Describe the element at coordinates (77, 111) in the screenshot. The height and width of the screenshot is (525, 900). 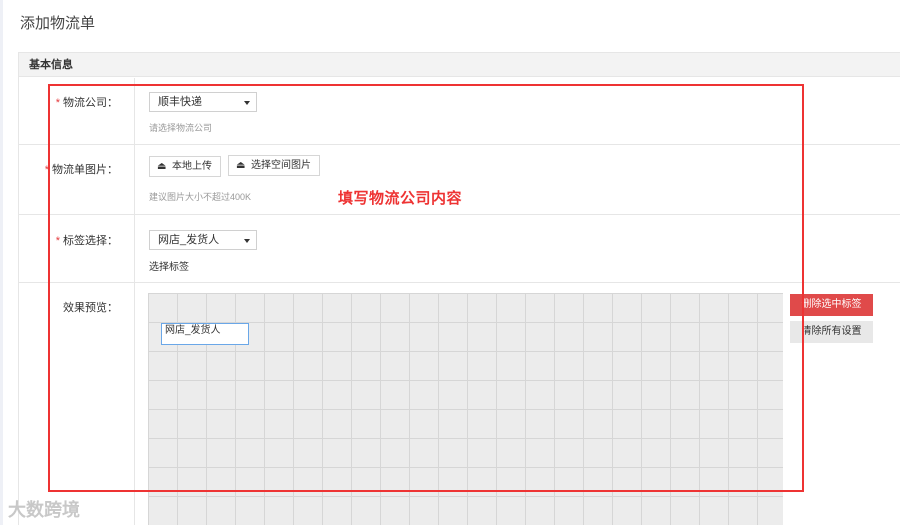
I see `logistics-company-label-cell: * 物流公司：` at that location.